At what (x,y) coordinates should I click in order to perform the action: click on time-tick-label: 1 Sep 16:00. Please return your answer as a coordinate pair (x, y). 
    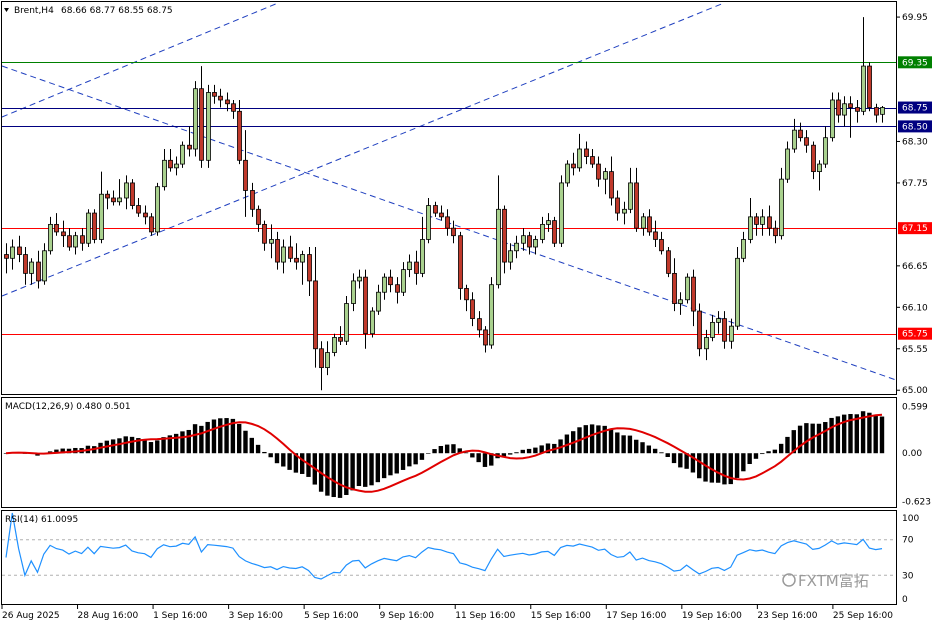
    Looking at the image, I should click on (180, 616).